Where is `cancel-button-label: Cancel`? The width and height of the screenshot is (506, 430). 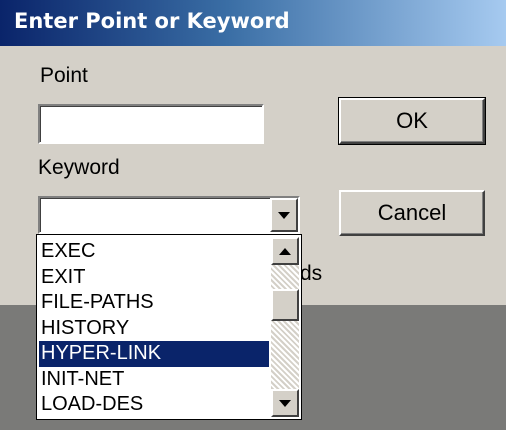
cancel-button-label: Cancel is located at coordinates (412, 212).